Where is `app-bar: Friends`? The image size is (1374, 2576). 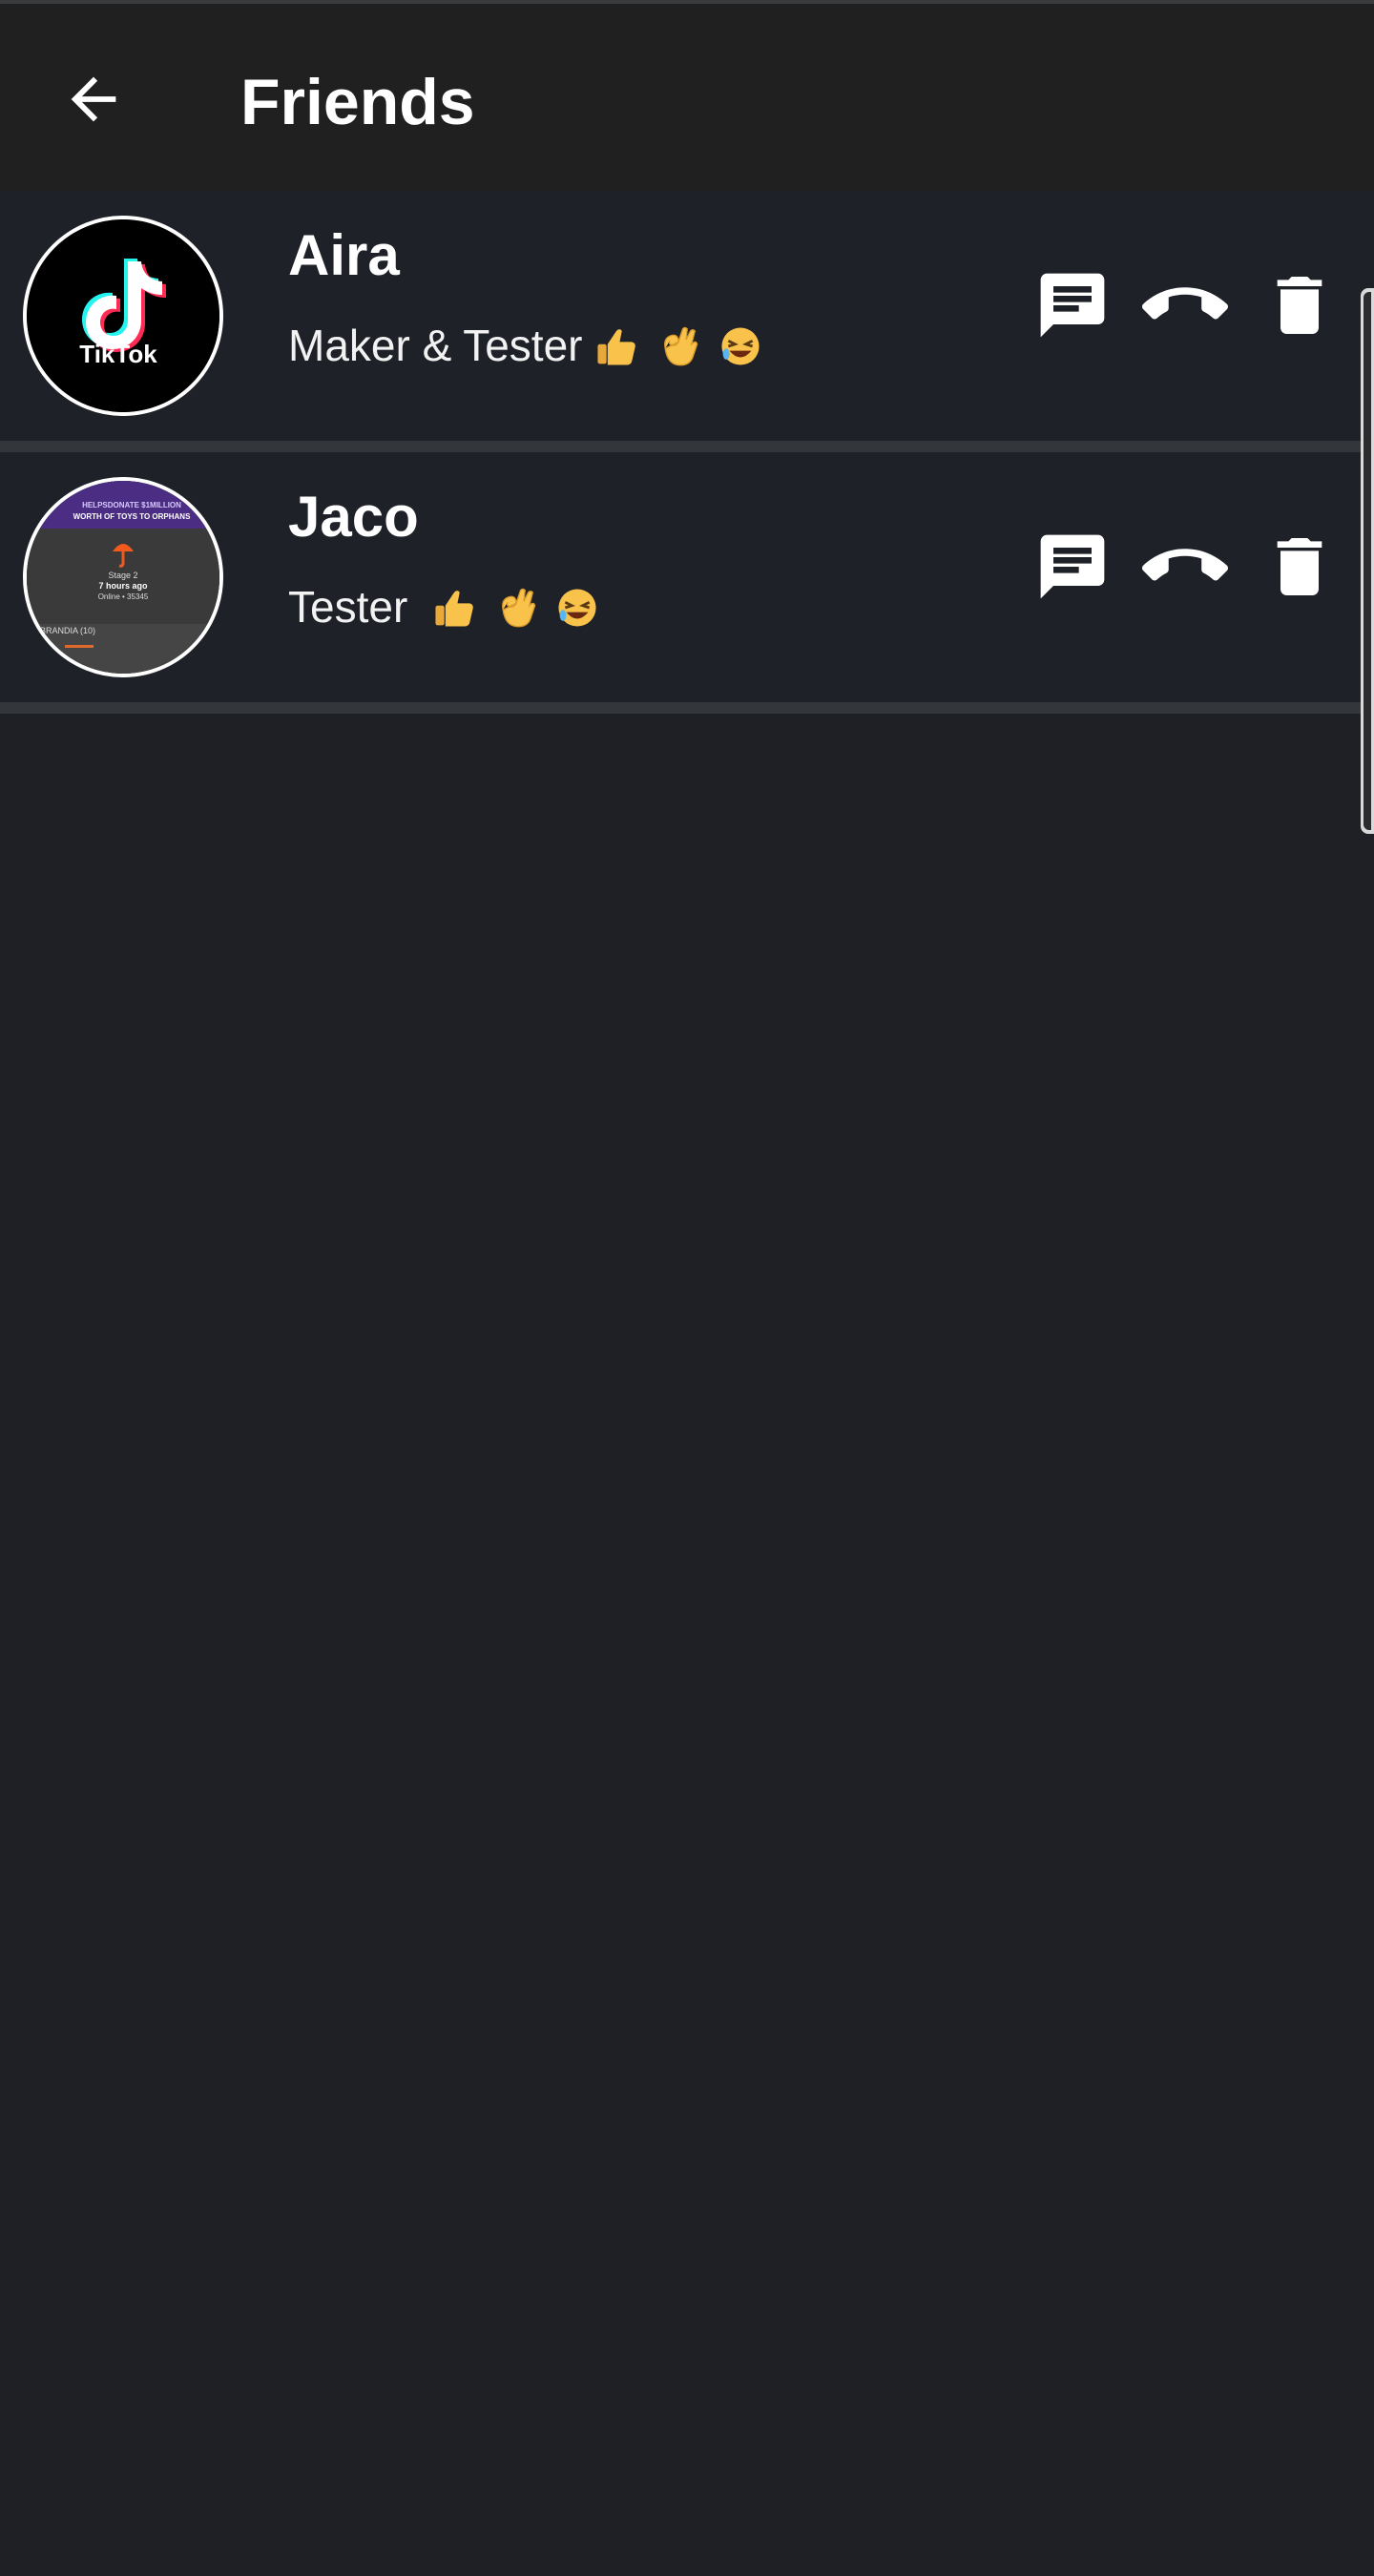
app-bar: Friends is located at coordinates (687, 97).